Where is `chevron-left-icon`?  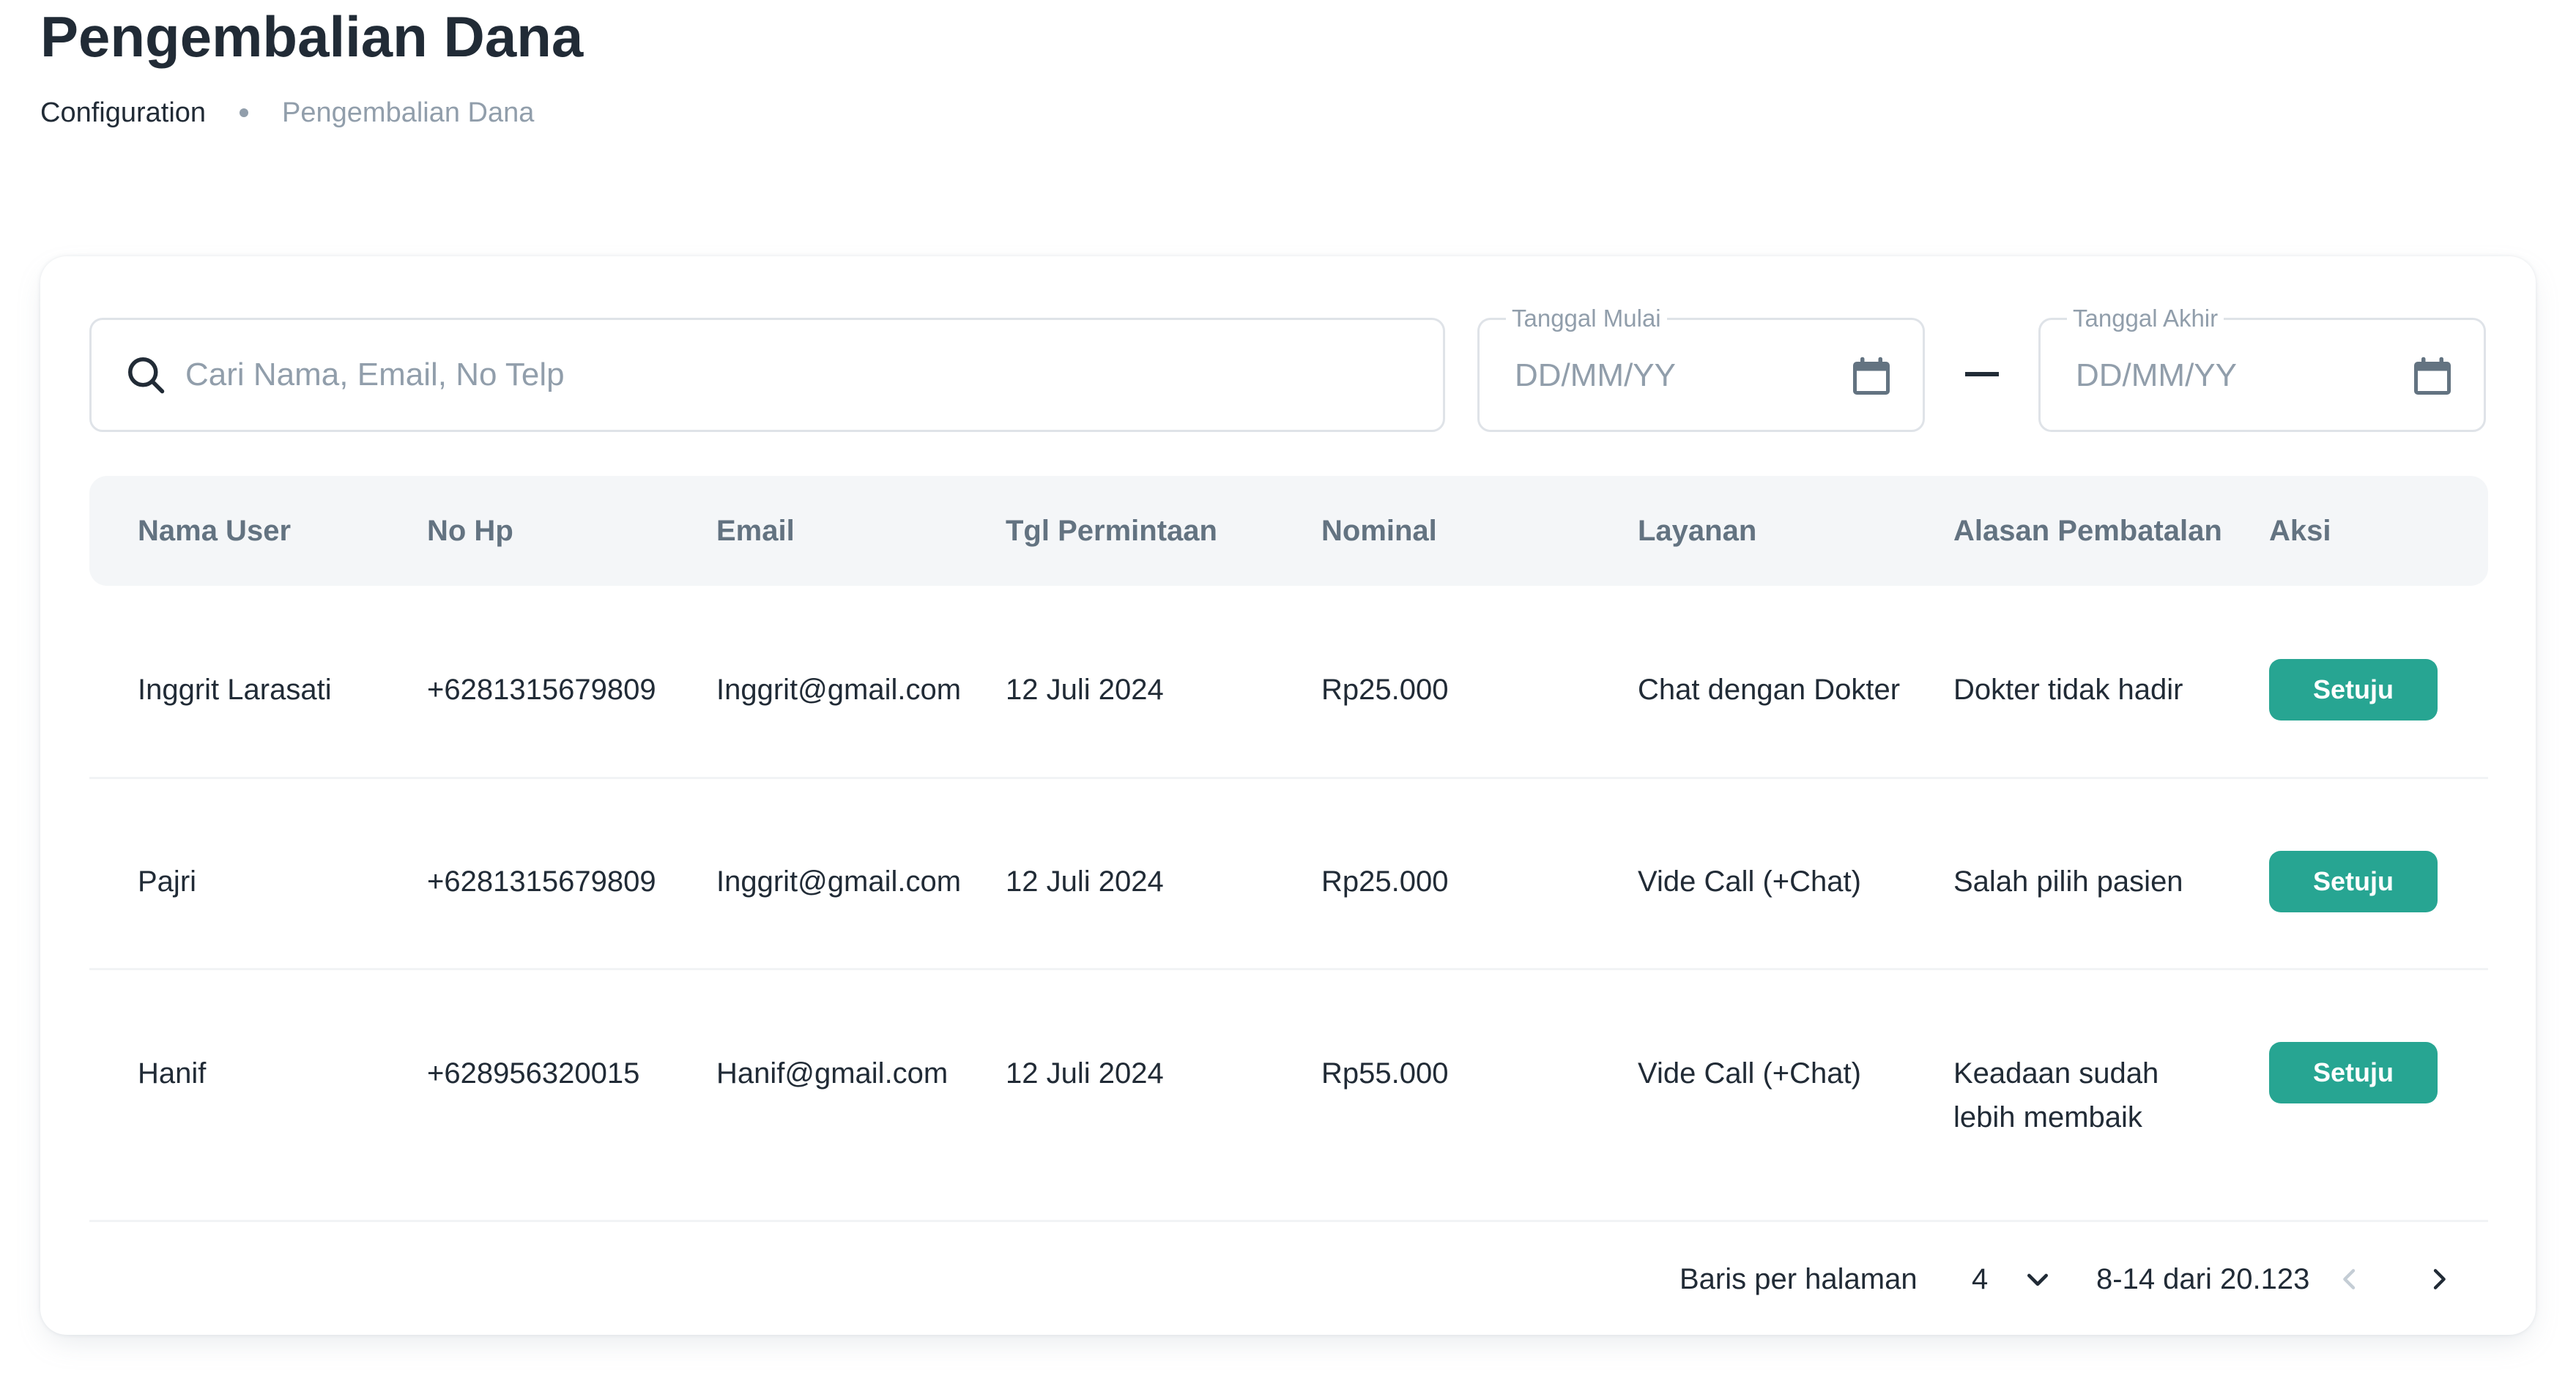 chevron-left-icon is located at coordinates (2349, 1279).